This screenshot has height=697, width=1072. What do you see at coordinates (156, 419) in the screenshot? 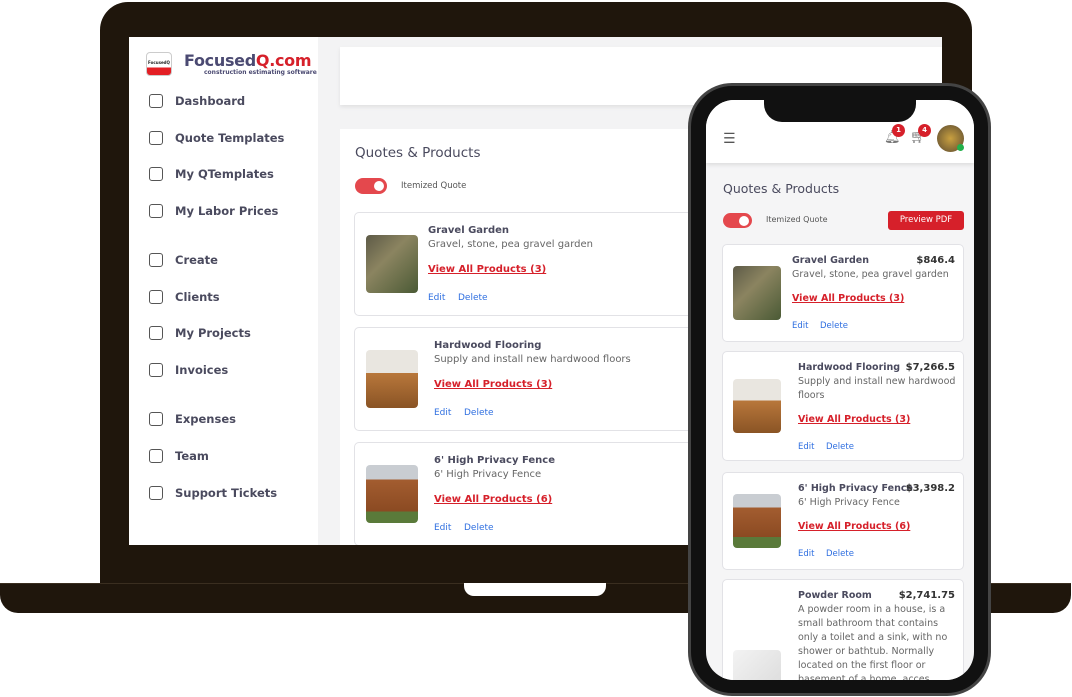
I see `dollar-icon` at bounding box center [156, 419].